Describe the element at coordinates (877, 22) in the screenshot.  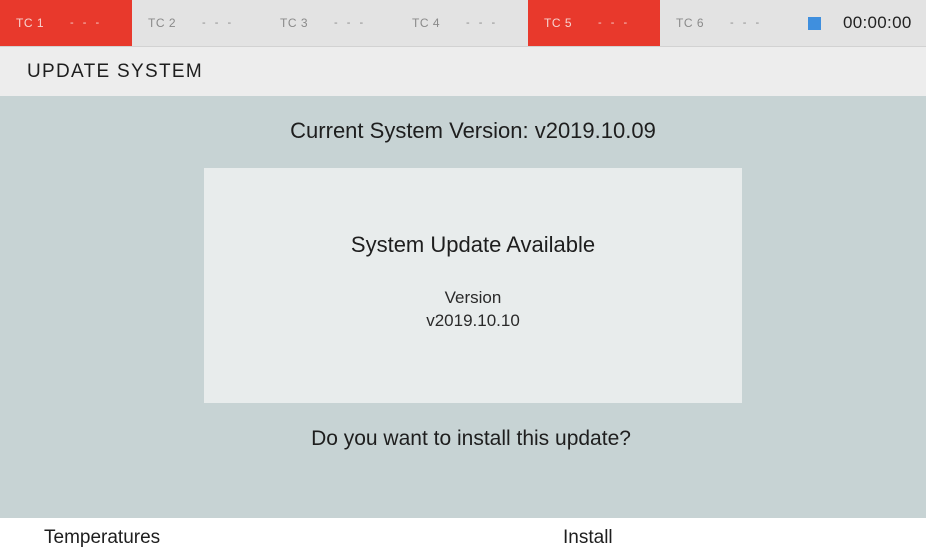
I see `elapsed-timer: 00:00:00` at that location.